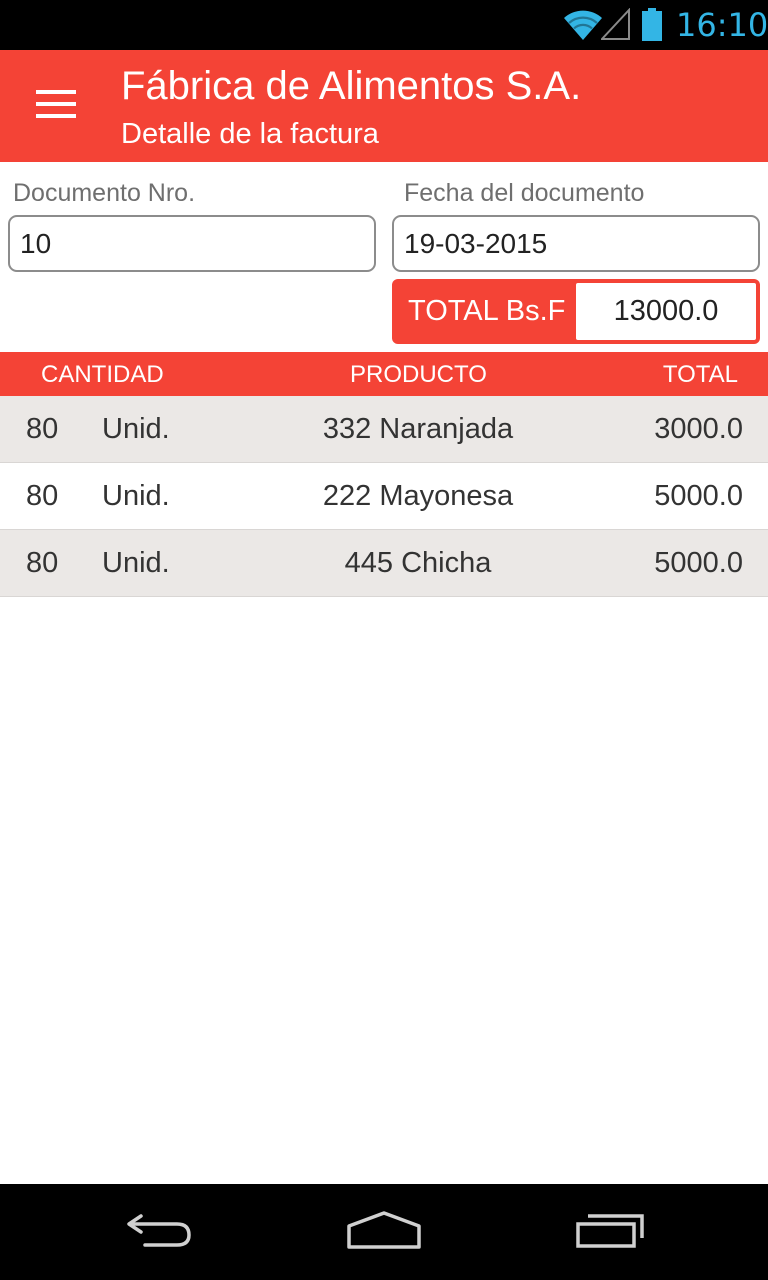 Image resolution: width=768 pixels, height=1280 pixels. What do you see at coordinates (250, 134) in the screenshot?
I see `app-subtitle: Detalle de la factura` at bounding box center [250, 134].